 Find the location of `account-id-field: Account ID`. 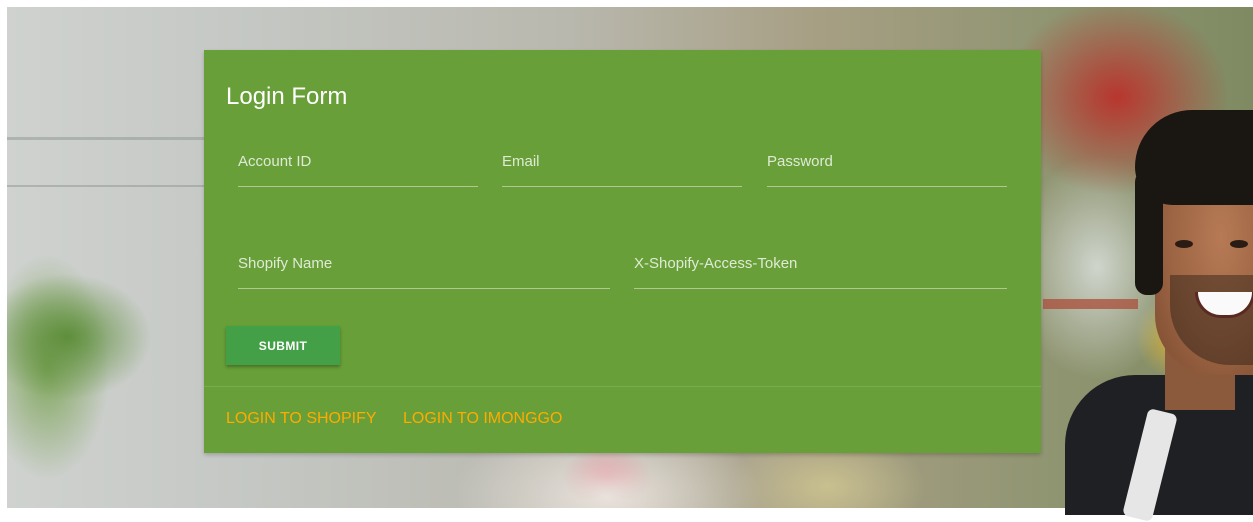

account-id-field: Account ID is located at coordinates (354, 167).